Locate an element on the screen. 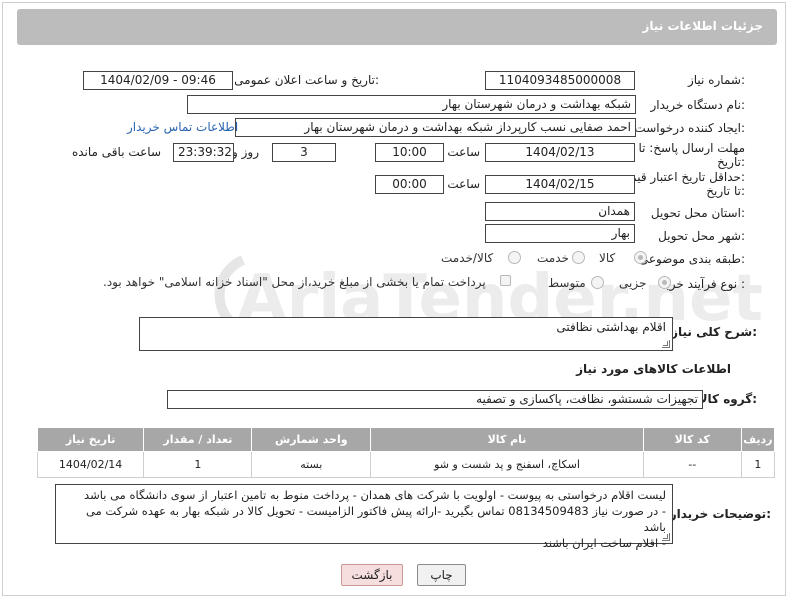 Image resolution: width=788 pixels, height=598 pixels. buyer-notes-label: توضیحات خریدار: is located at coordinates (720, 514).